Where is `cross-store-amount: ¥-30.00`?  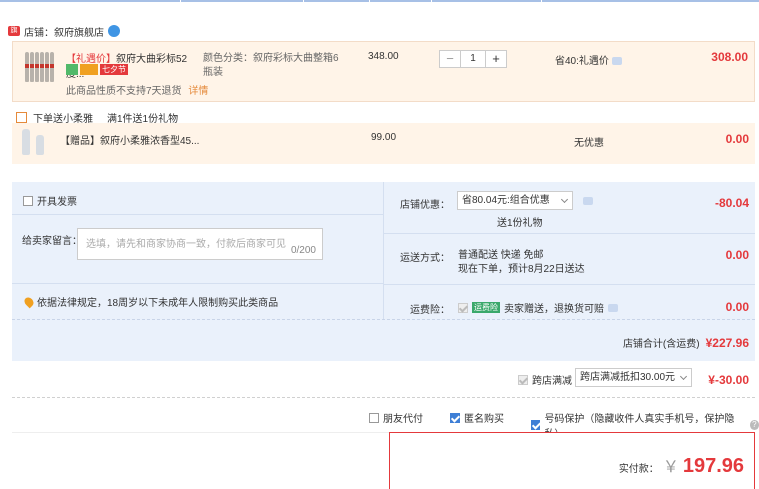
cross-store-amount: ¥-30.00 is located at coordinates (728, 380).